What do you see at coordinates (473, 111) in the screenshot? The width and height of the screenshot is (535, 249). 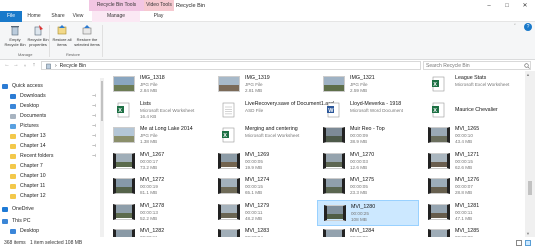 I see `file-item: X Maurice Chevalier` at bounding box center [473, 111].